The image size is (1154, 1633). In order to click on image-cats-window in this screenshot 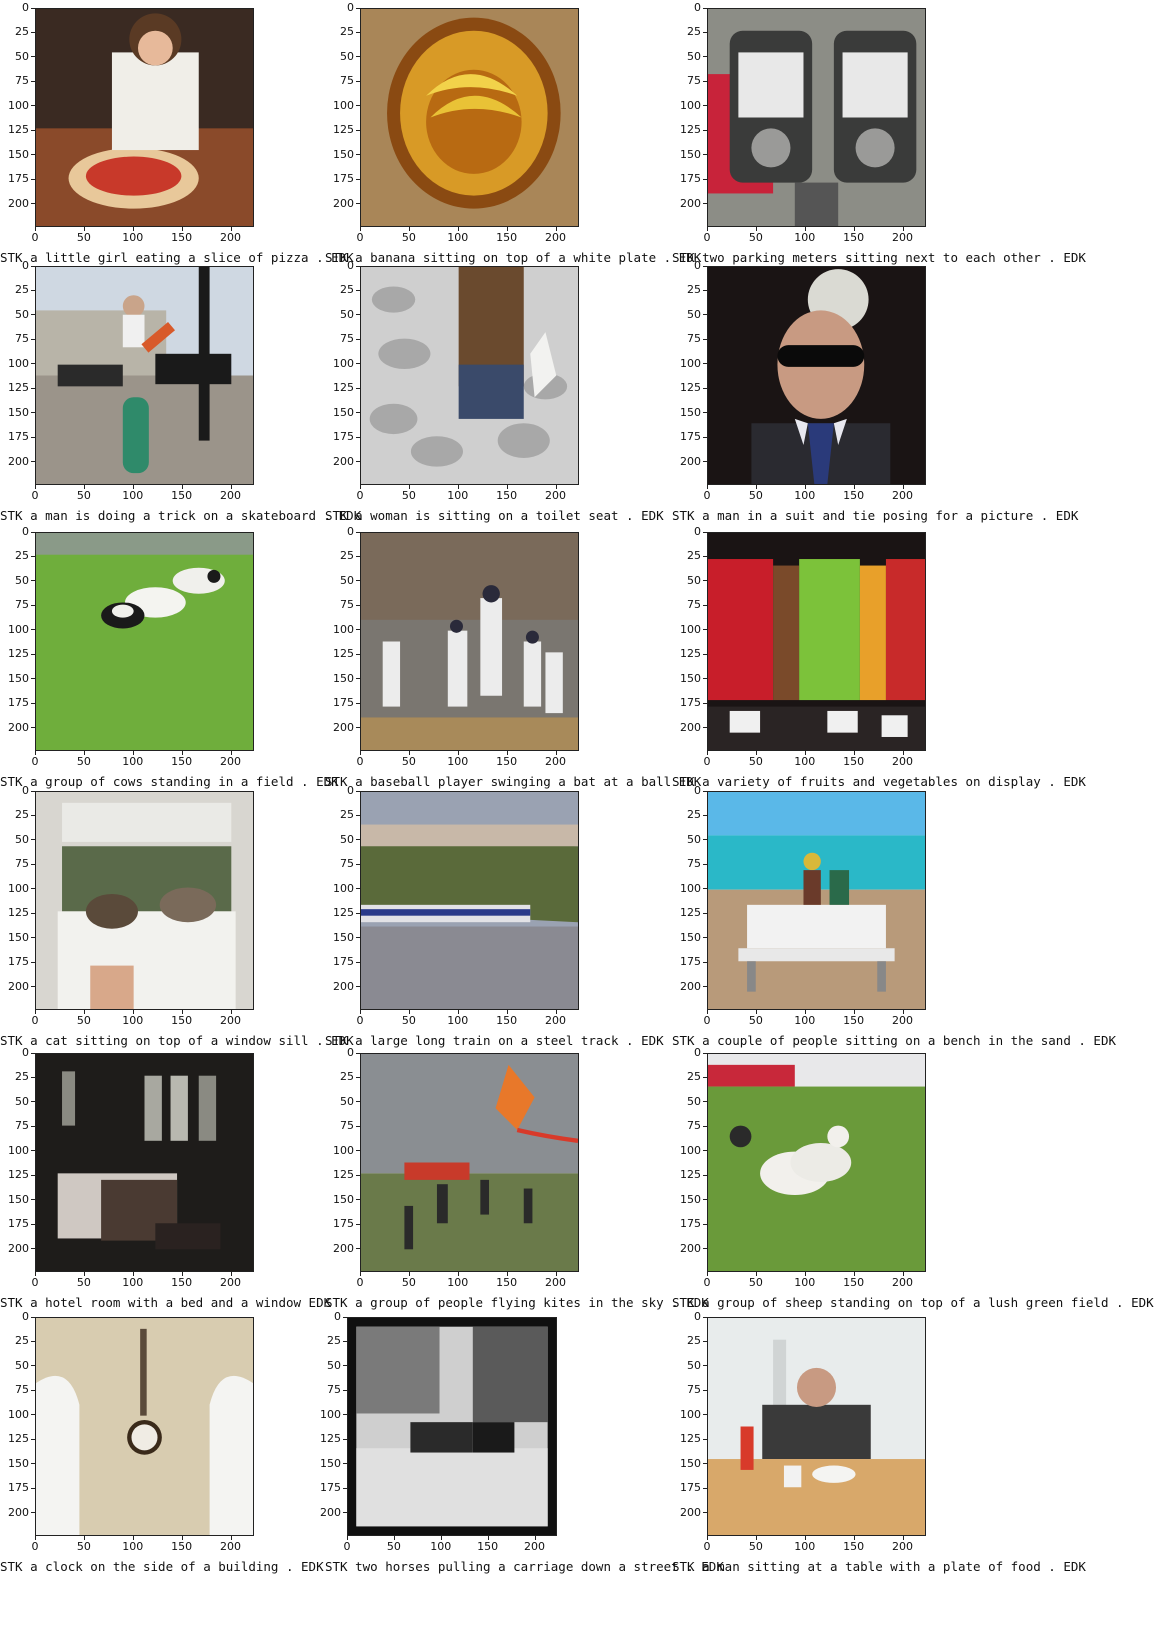, I will do `click(144, 900)`.